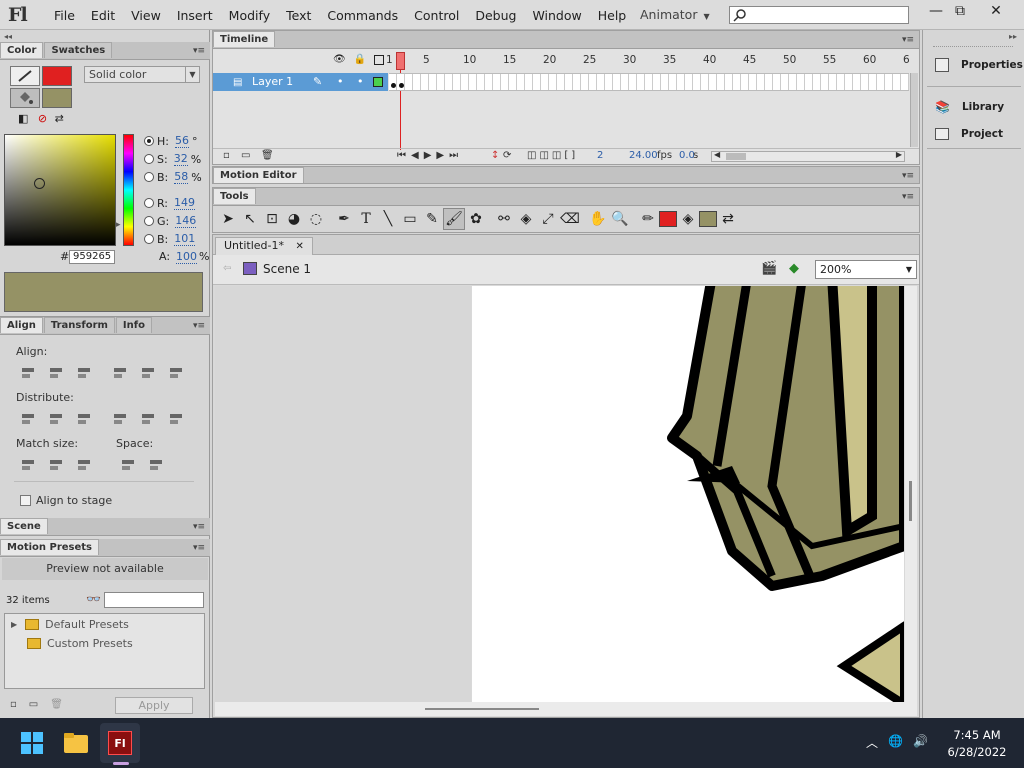 The width and height of the screenshot is (1024, 768). What do you see at coordinates (244, 39) in the screenshot?
I see `tab-timeline: Timeline` at bounding box center [244, 39].